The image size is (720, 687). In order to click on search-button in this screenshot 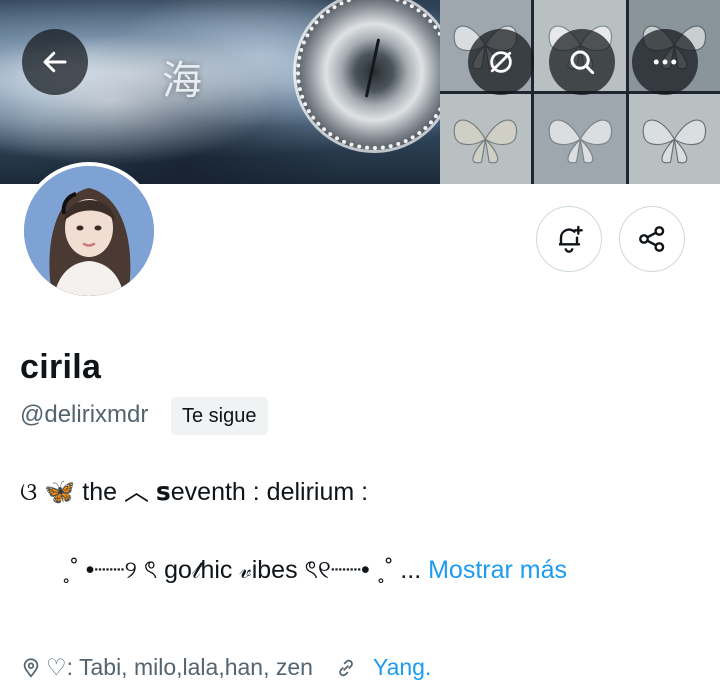, I will do `click(582, 62)`.